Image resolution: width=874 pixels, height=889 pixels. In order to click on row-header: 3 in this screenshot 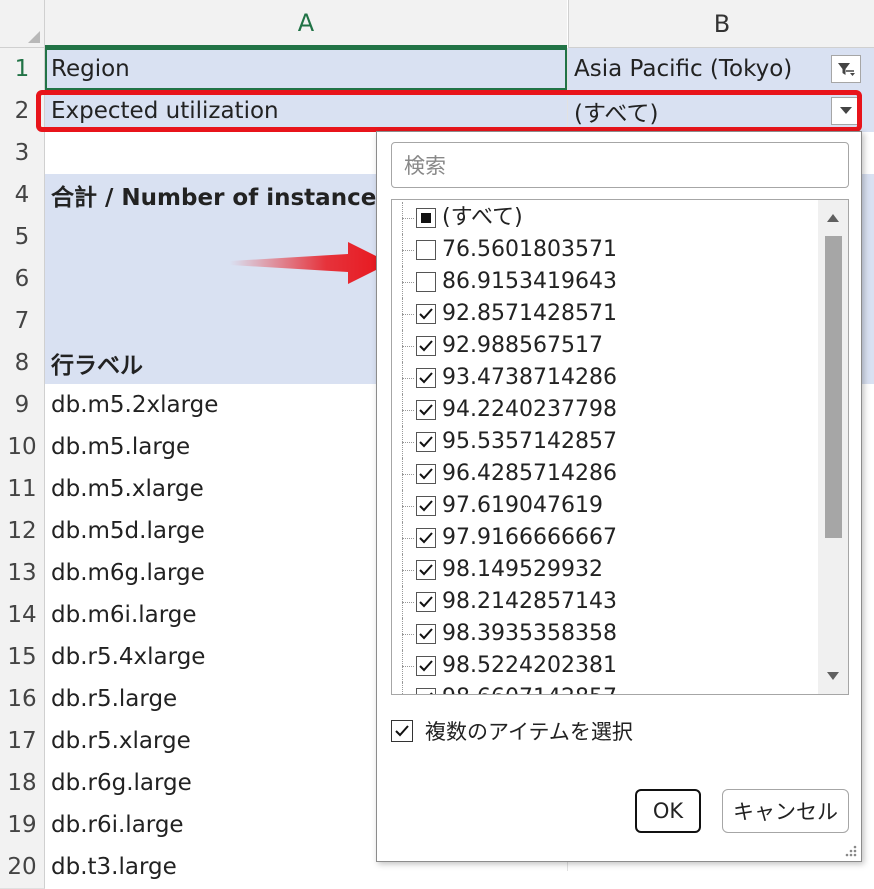, I will do `click(22, 153)`.